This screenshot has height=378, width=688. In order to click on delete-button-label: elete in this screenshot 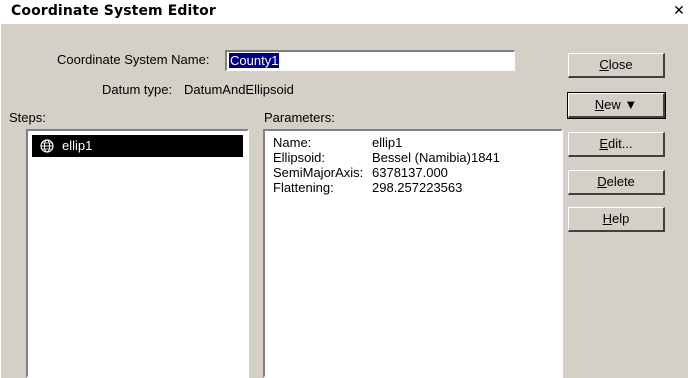, I will do `click(620, 181)`.